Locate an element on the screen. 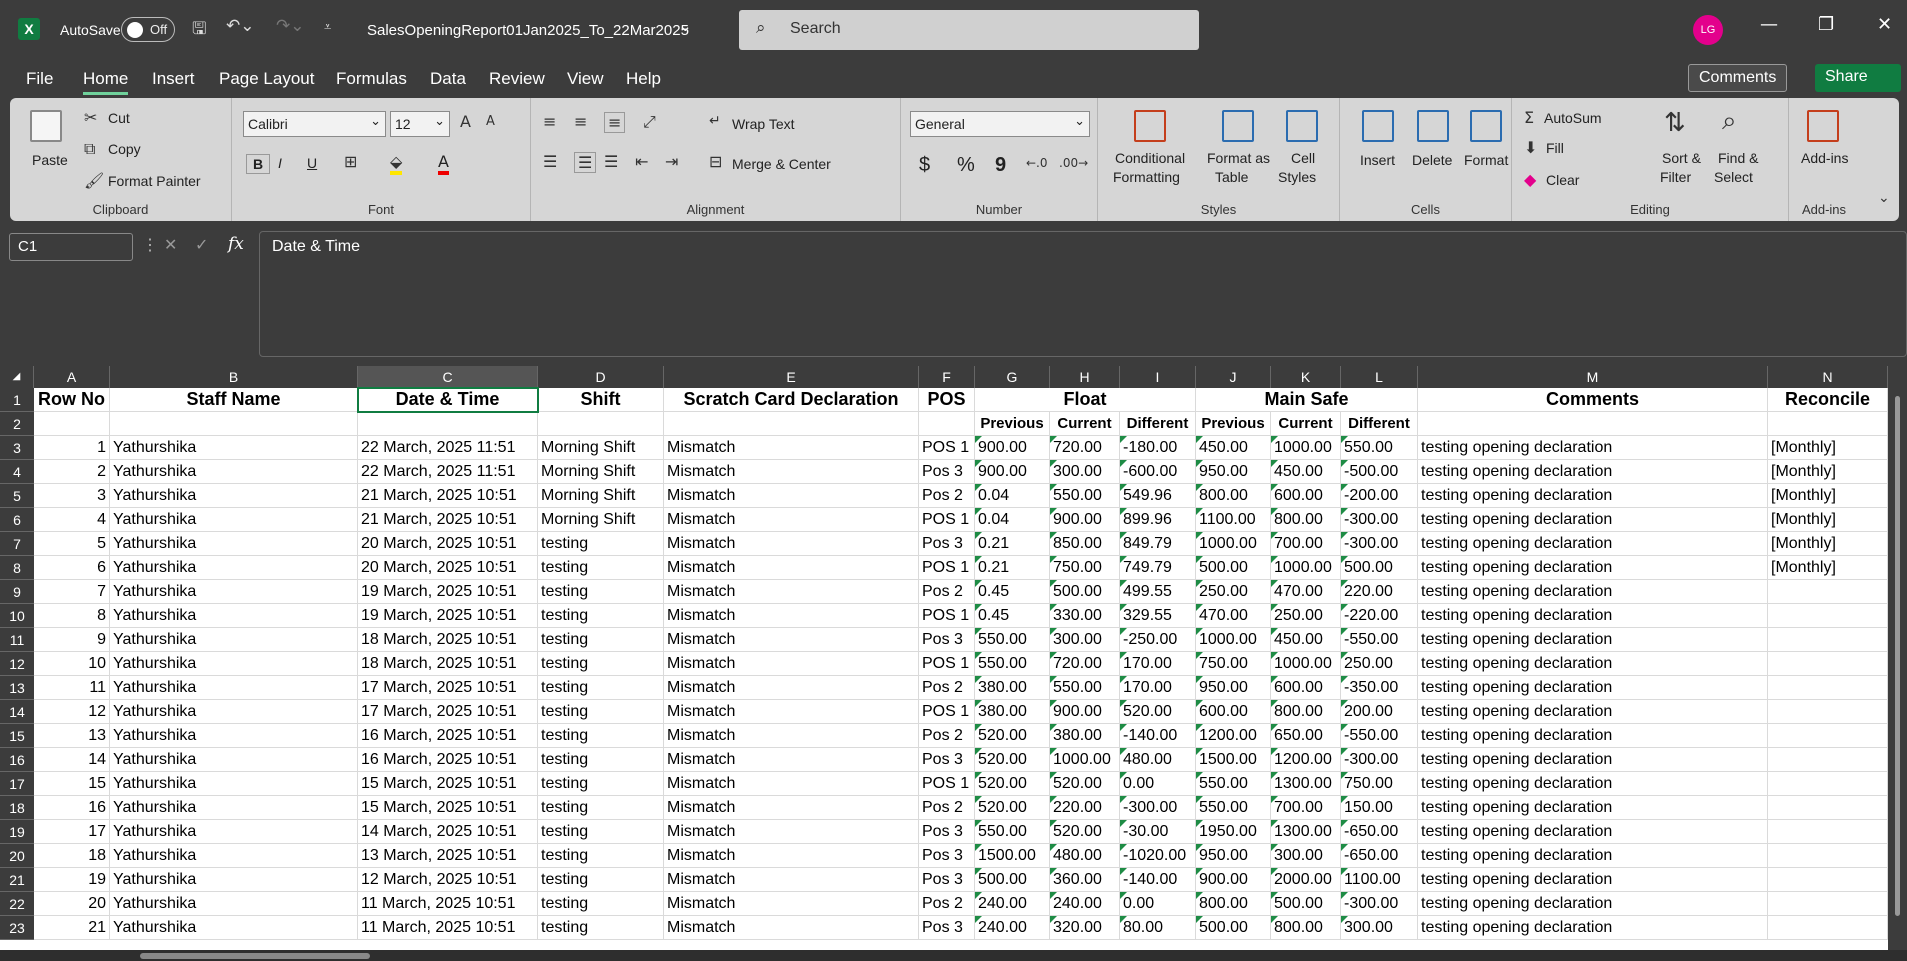  align-right-icon: ☰ is located at coordinates (611, 161).